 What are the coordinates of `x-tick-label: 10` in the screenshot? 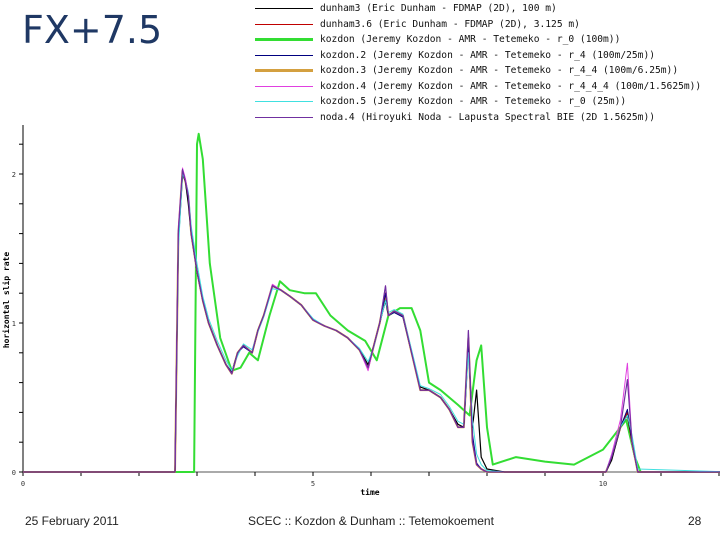 It's located at (603, 484).